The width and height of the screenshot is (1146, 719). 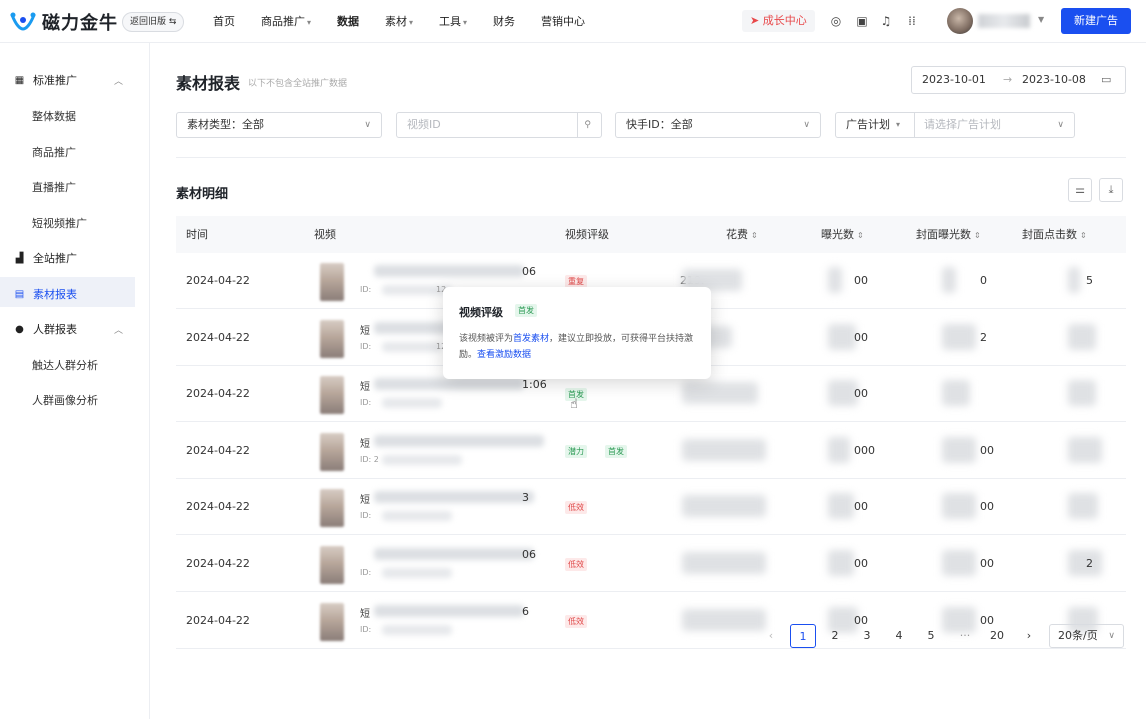 What do you see at coordinates (218, 280) in the screenshot?
I see `row-date: 2024-04-22` at bounding box center [218, 280].